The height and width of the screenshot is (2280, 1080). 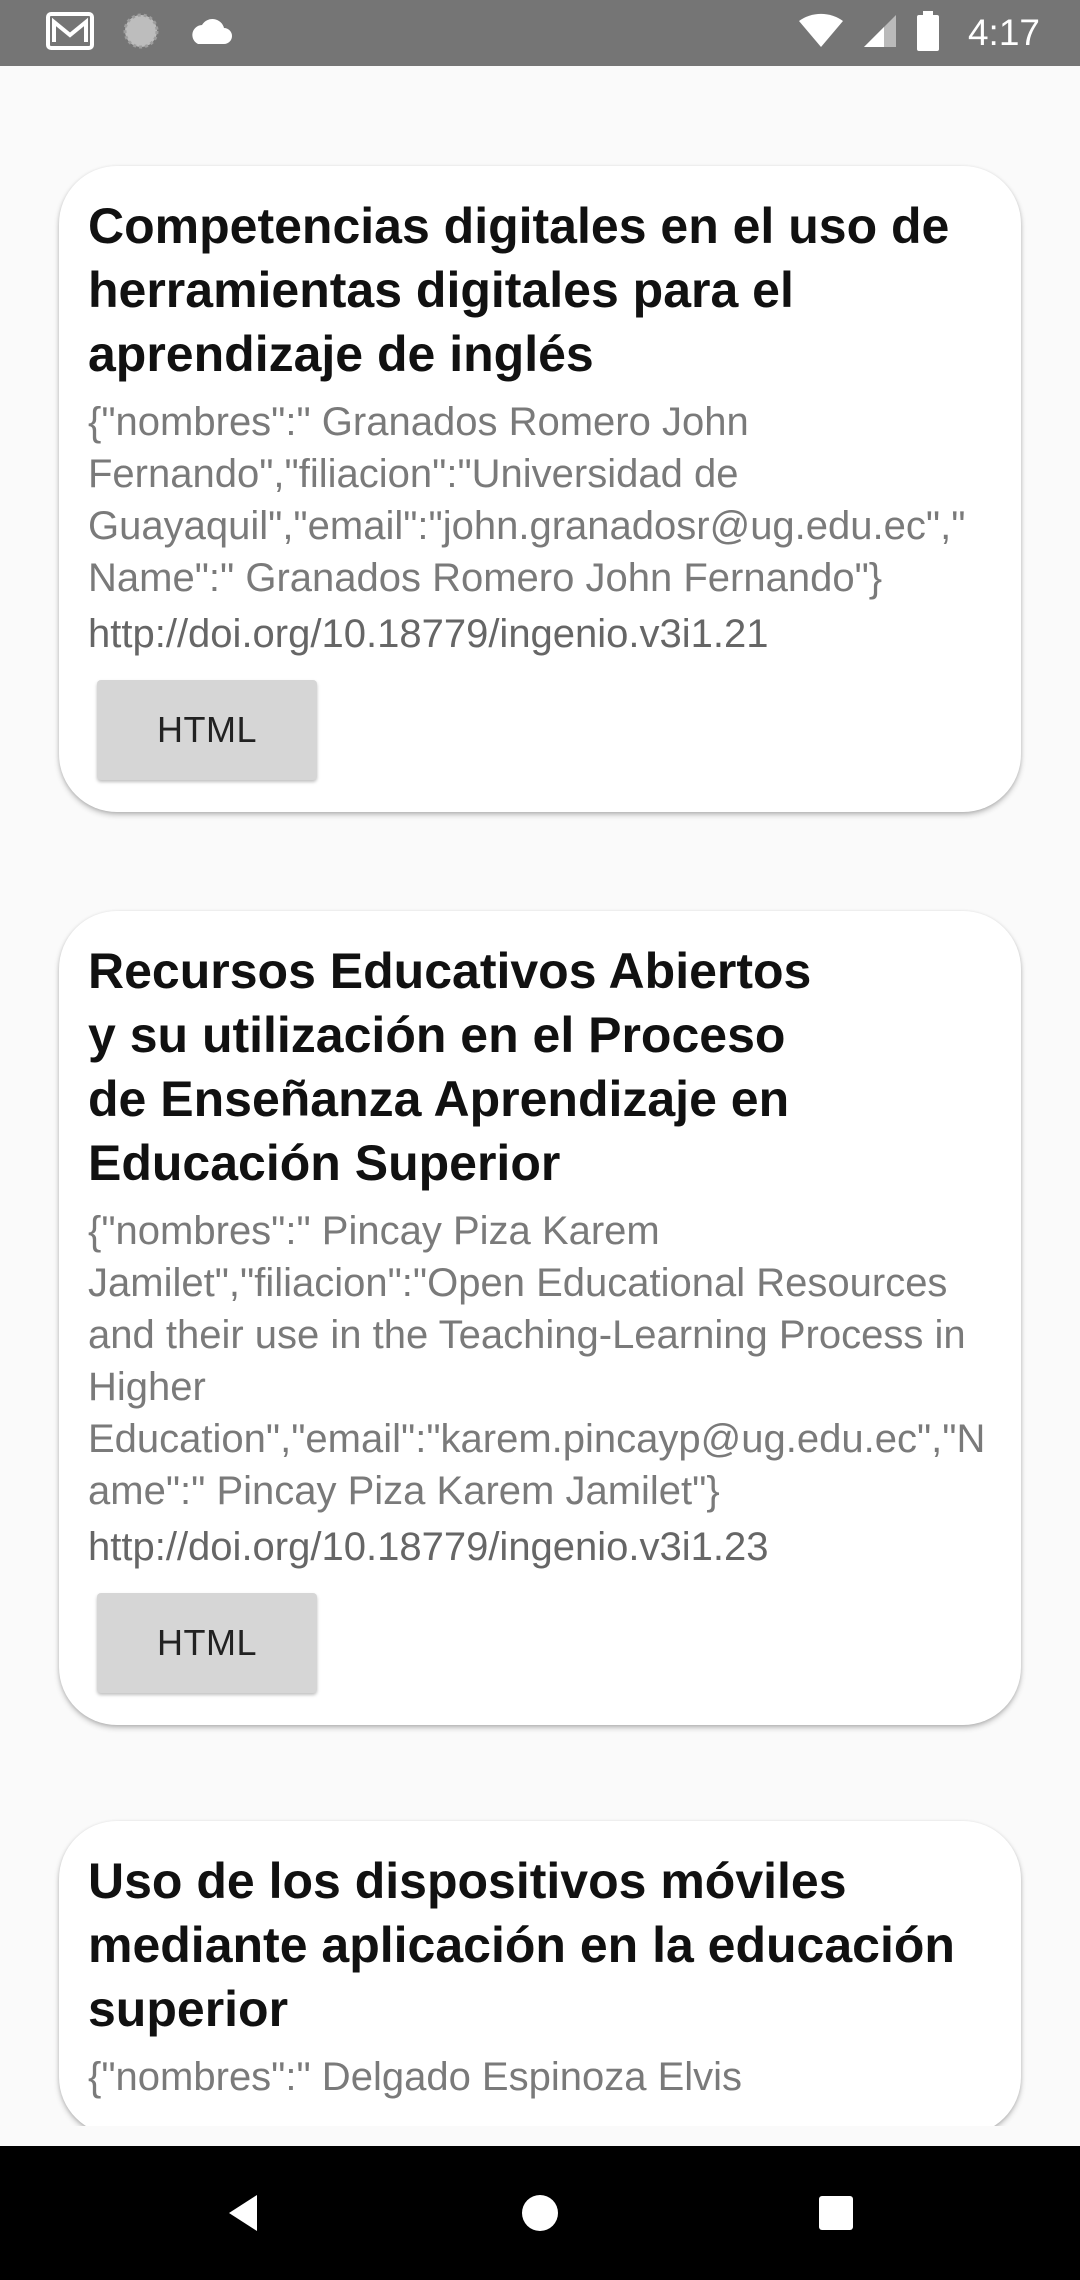 What do you see at coordinates (880, 33) in the screenshot?
I see `signal-icon` at bounding box center [880, 33].